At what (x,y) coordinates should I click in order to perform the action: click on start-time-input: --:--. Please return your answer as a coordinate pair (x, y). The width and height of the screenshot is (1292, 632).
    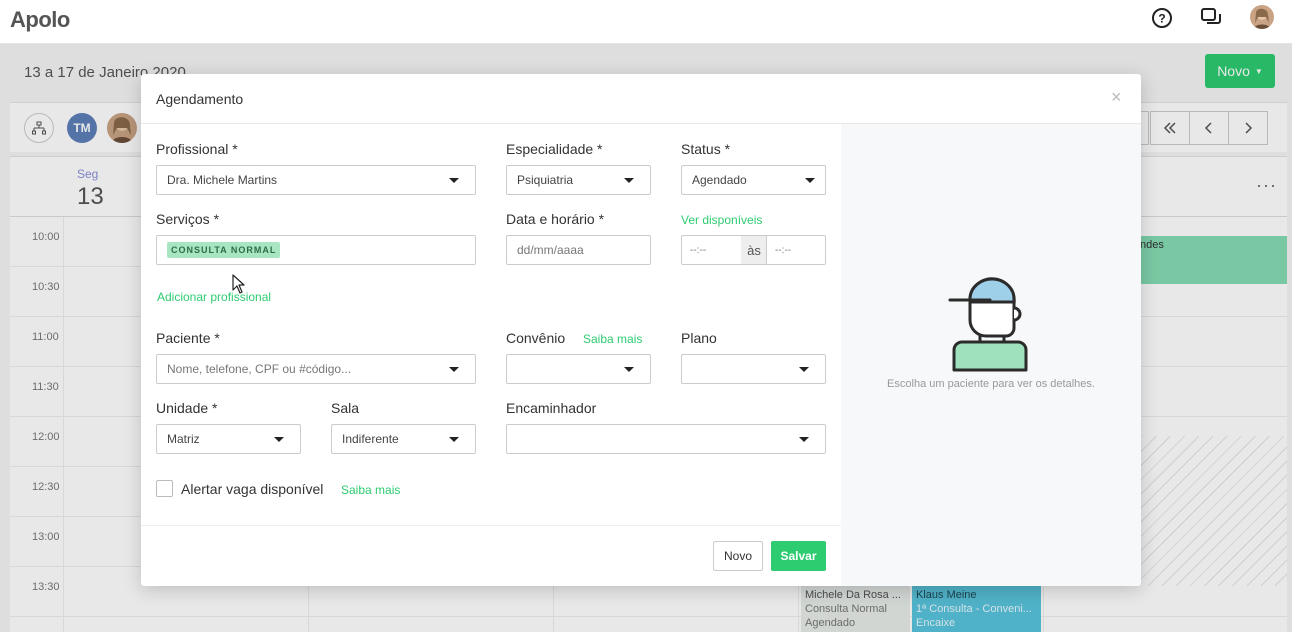
    Looking at the image, I should click on (711, 250).